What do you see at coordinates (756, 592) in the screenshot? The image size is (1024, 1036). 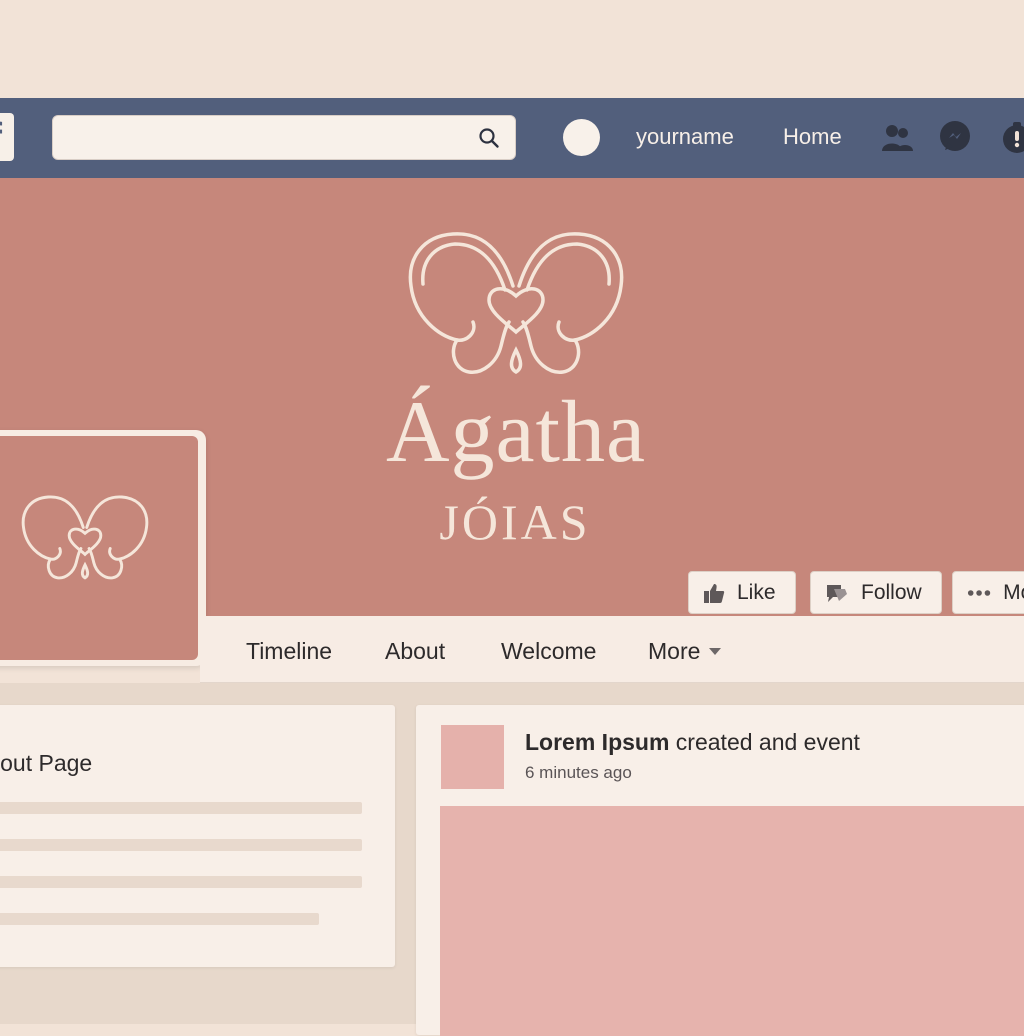 I see `like-label: Like` at bounding box center [756, 592].